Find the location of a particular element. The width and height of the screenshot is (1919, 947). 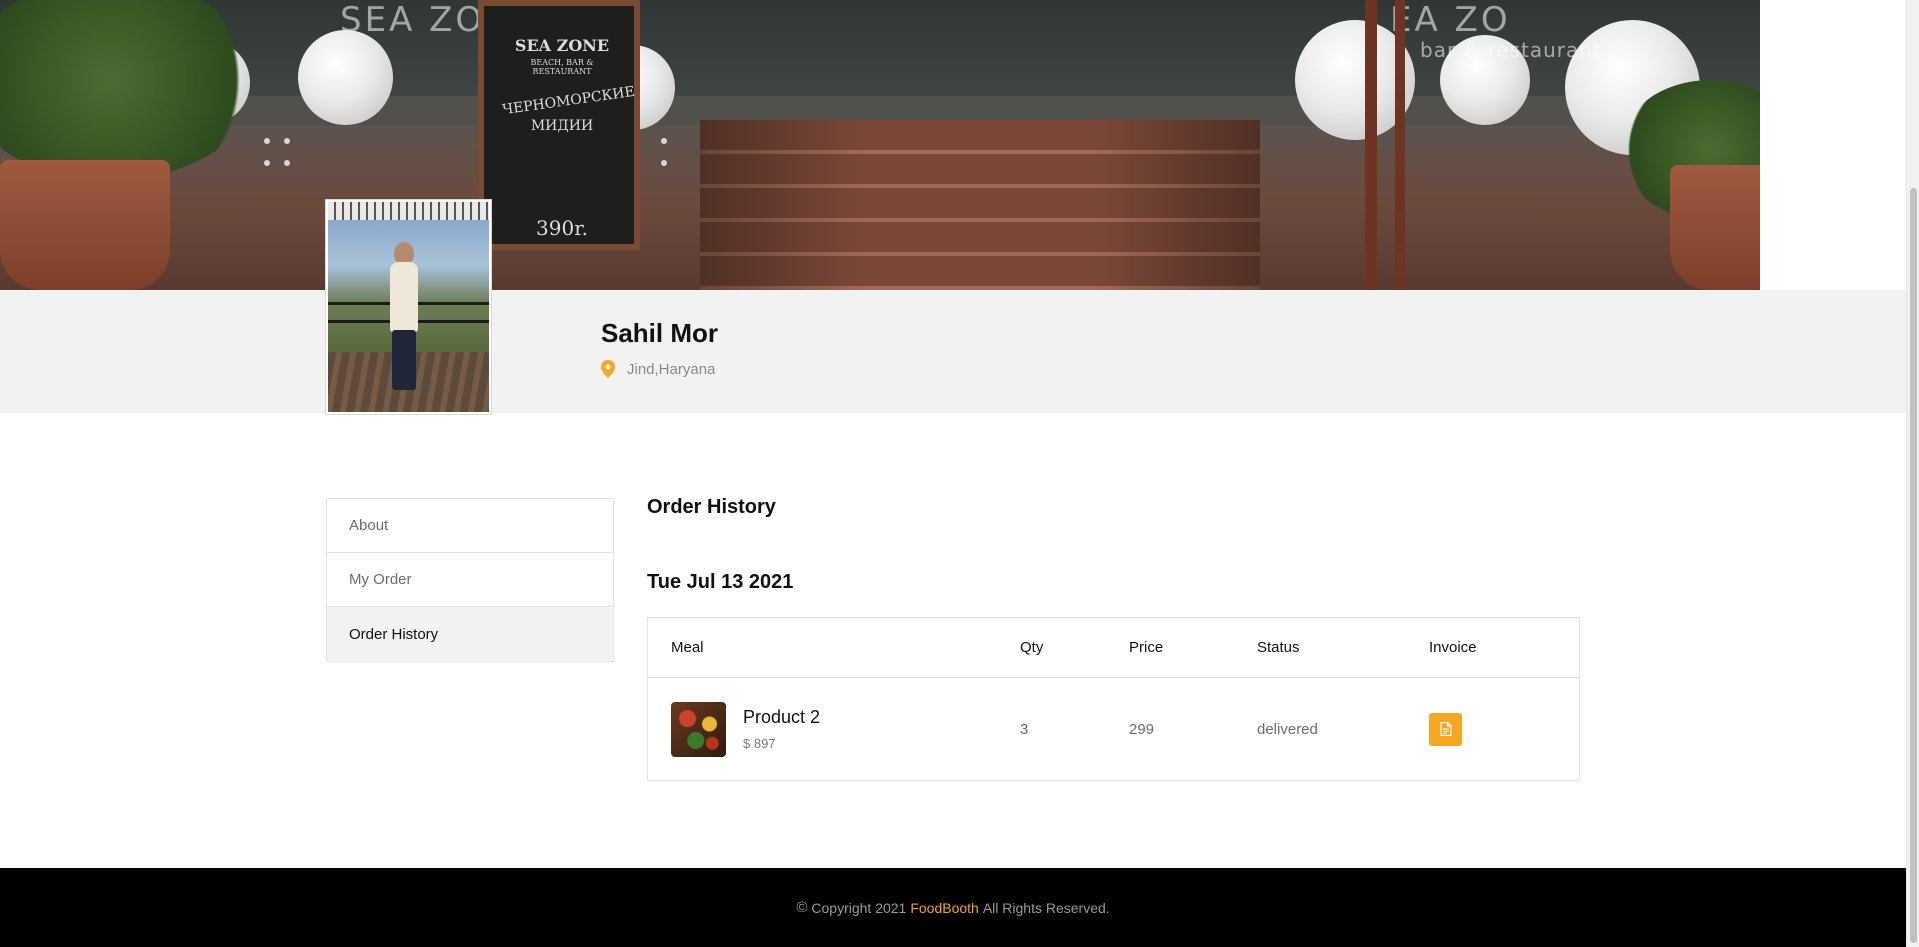

meal-name: Product 2 is located at coordinates (782, 717).